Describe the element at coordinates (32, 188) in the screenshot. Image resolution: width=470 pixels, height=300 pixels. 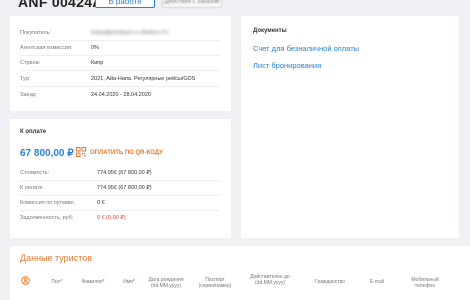
I see `to-pay-label: К оплате:` at that location.